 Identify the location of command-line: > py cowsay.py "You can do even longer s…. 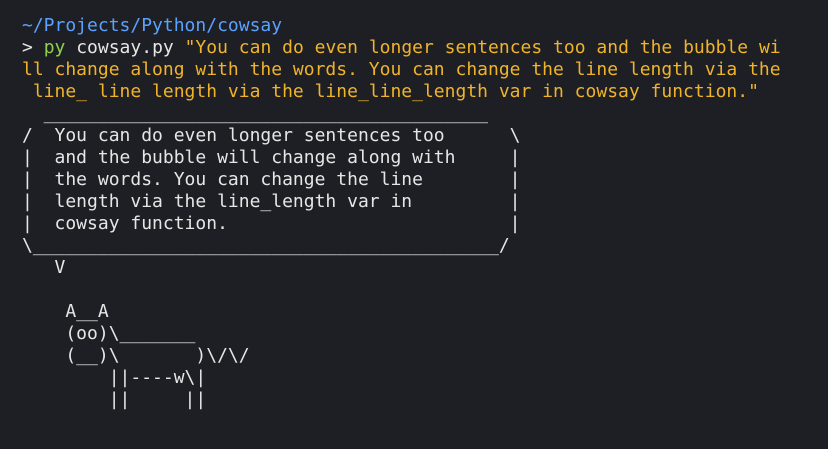
(425, 48).